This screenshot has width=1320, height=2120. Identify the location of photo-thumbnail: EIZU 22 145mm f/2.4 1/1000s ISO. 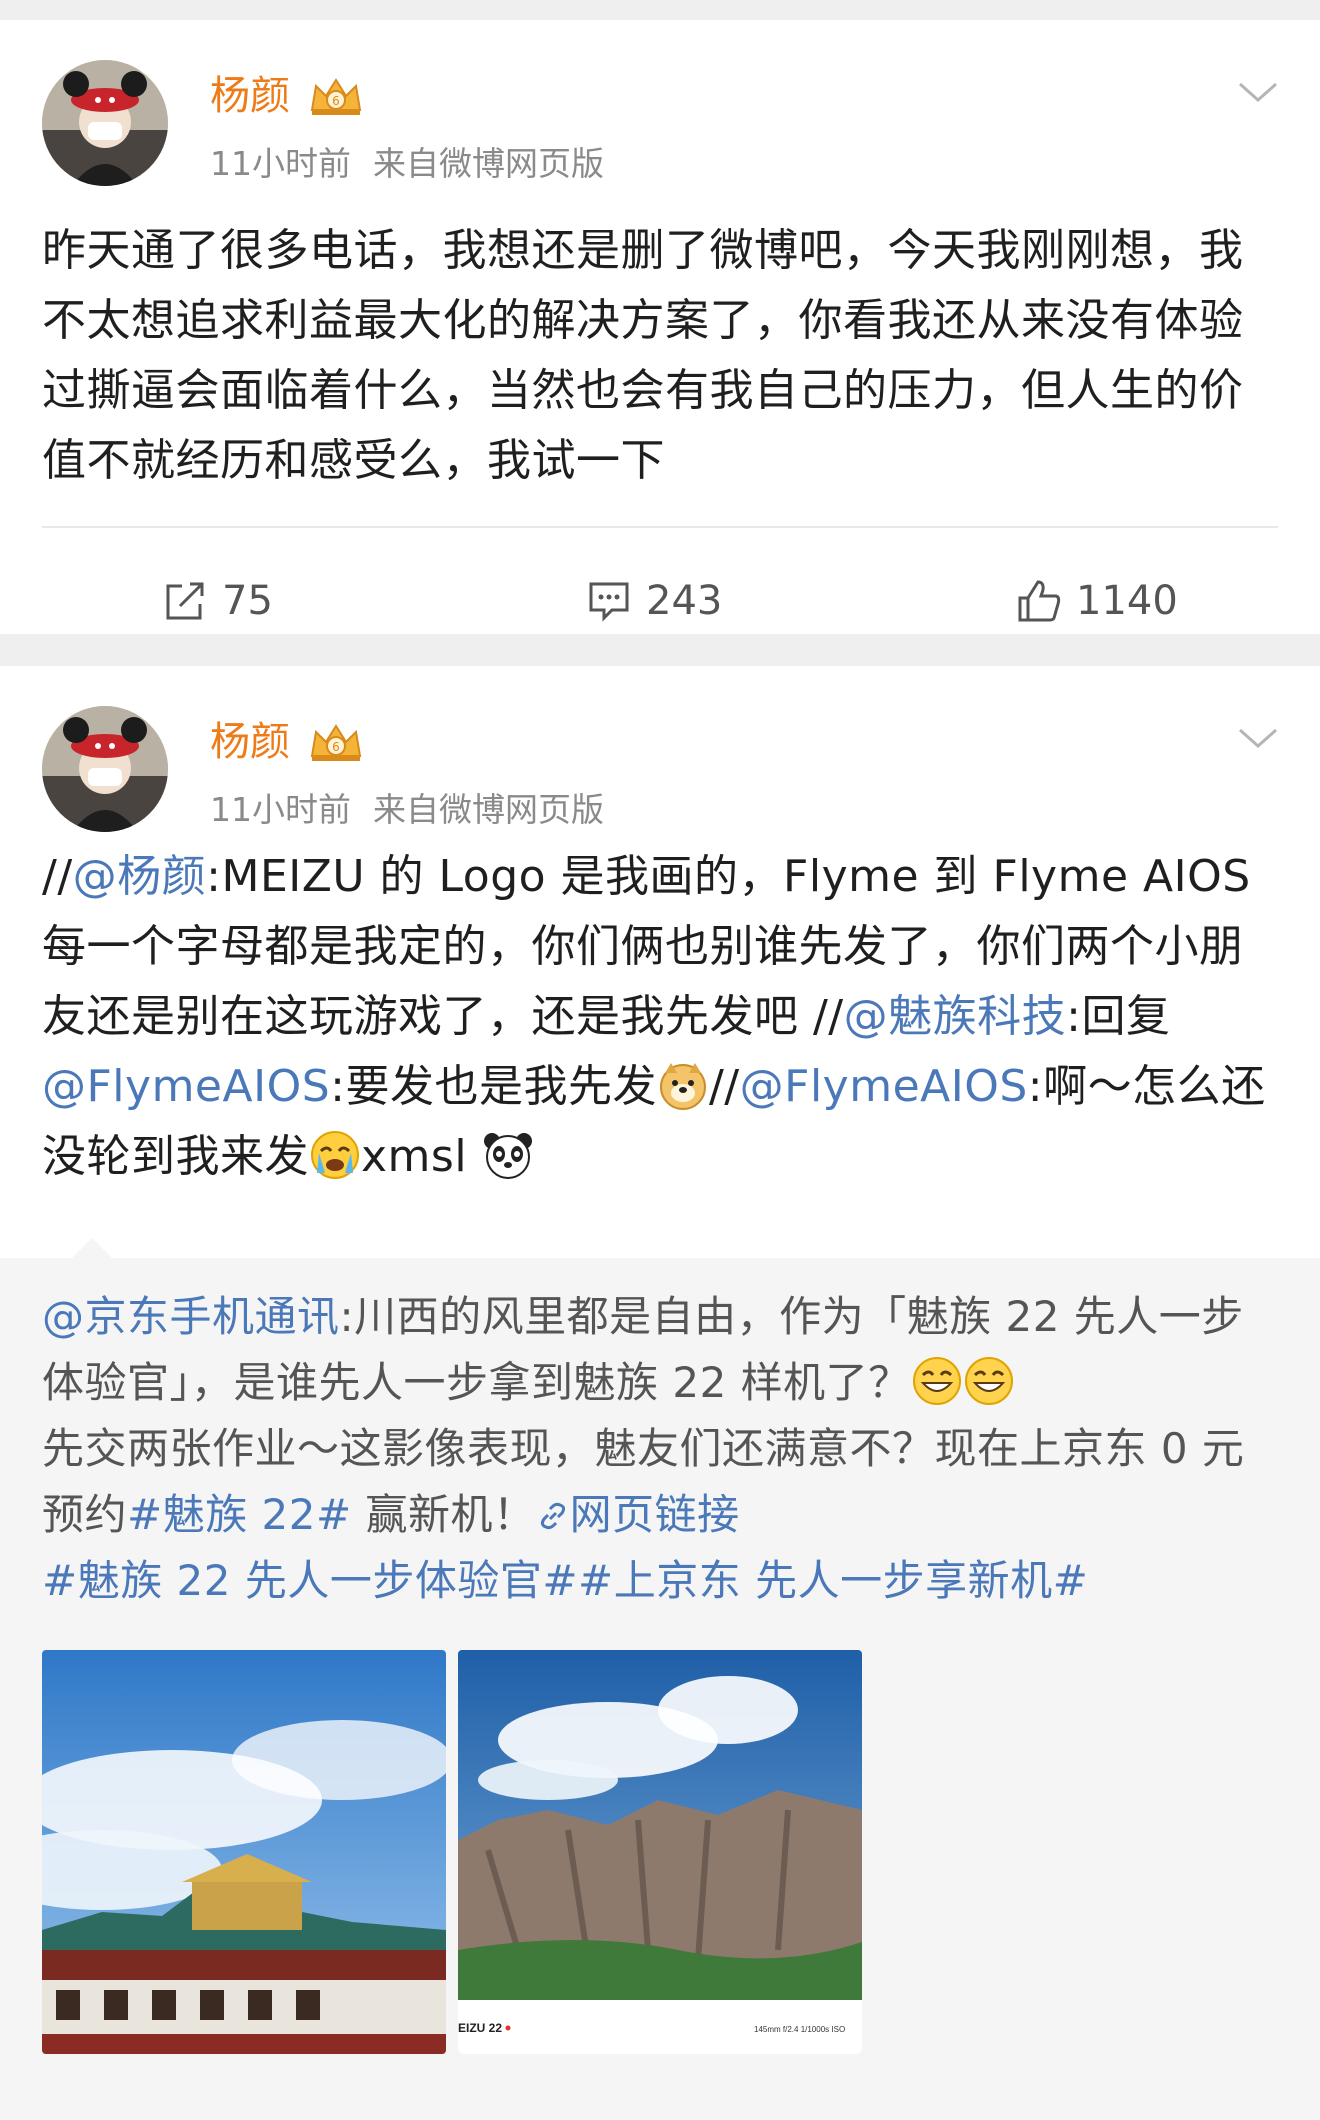
(660, 1852).